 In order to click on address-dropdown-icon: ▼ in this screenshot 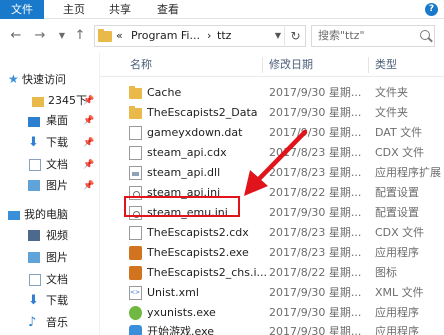, I will do `click(278, 36)`.